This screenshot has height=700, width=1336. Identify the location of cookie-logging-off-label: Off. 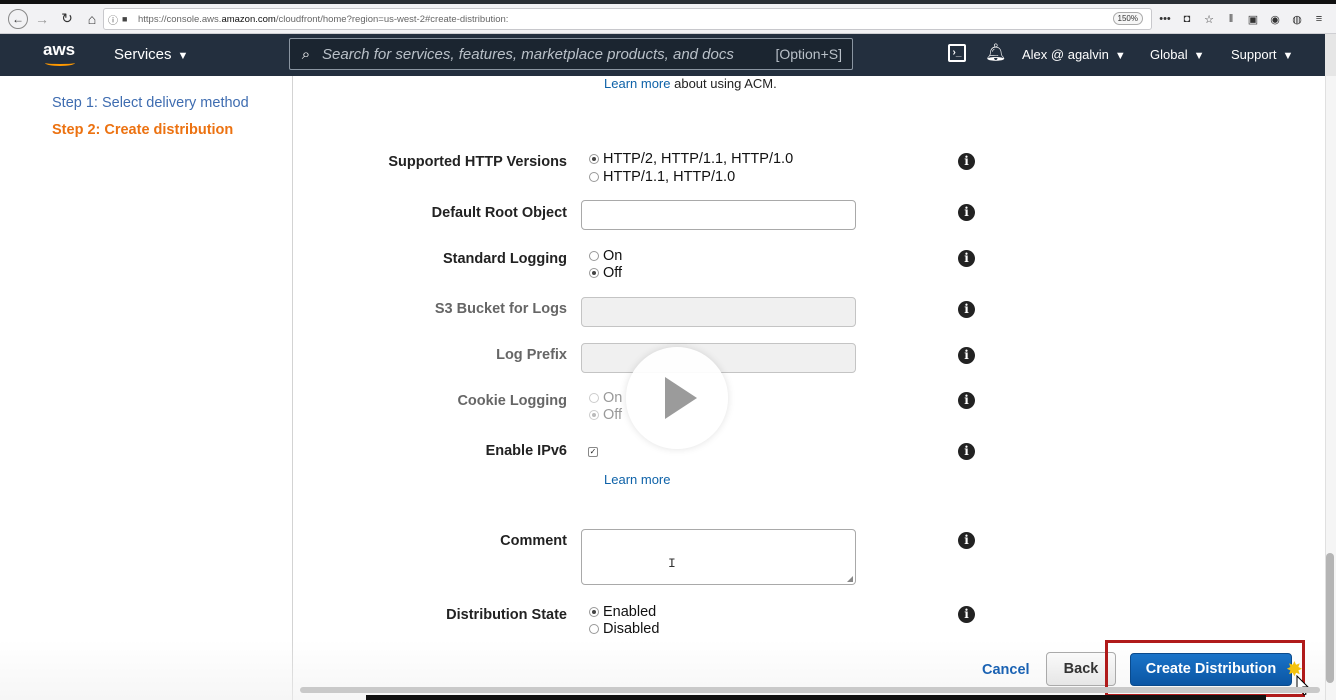
(613, 415).